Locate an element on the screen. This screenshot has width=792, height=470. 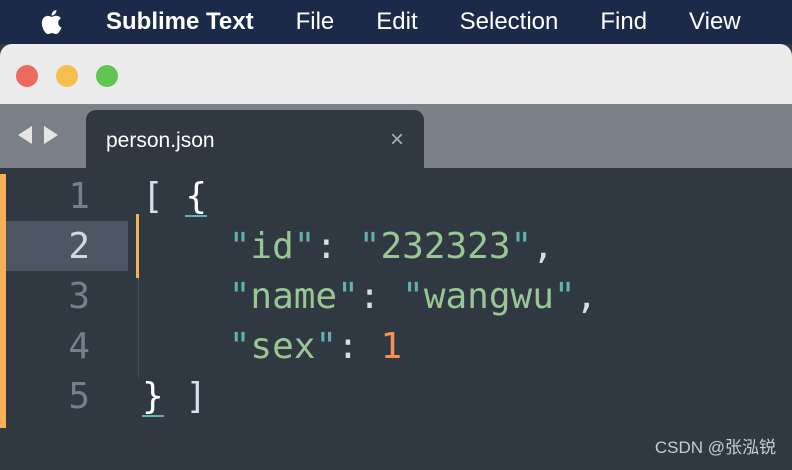
code-line: 2 "id": "232323", is located at coordinates (396, 247).